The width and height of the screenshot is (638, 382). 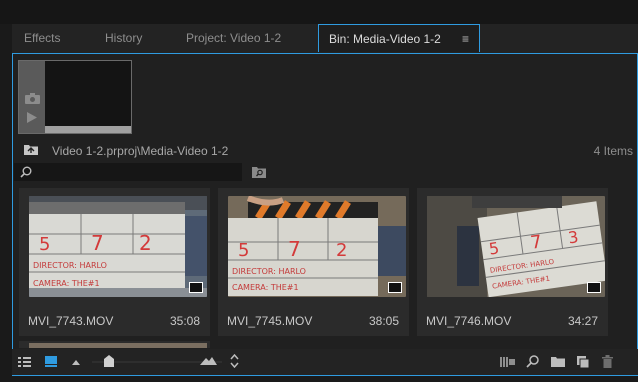 What do you see at coordinates (270, 321) in the screenshot?
I see `clip-name: MVI_7745.MOV` at bounding box center [270, 321].